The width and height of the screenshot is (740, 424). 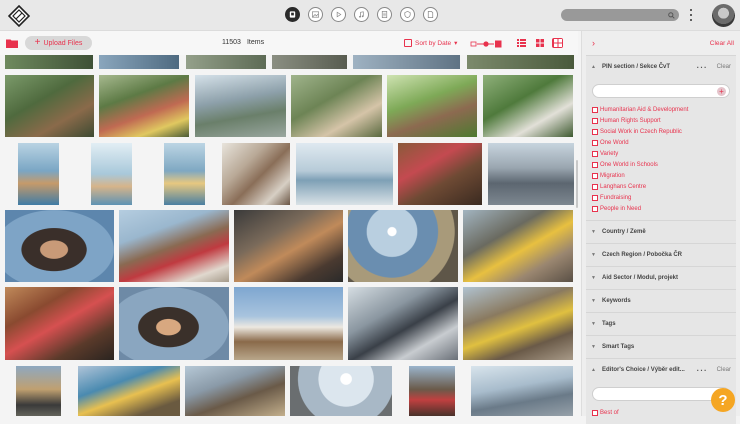 What do you see at coordinates (691, 15) in the screenshot?
I see `more-menu-icon` at bounding box center [691, 15].